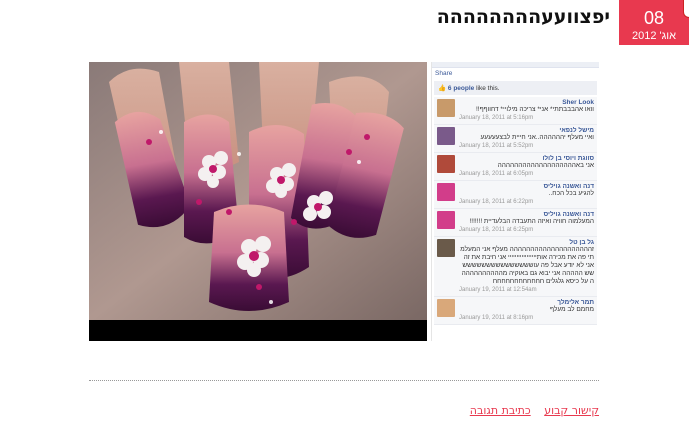 The image size is (689, 426). Describe the element at coordinates (523, 17) in the screenshot. I see `post-title: יפצוועעהההההההה` at that location.